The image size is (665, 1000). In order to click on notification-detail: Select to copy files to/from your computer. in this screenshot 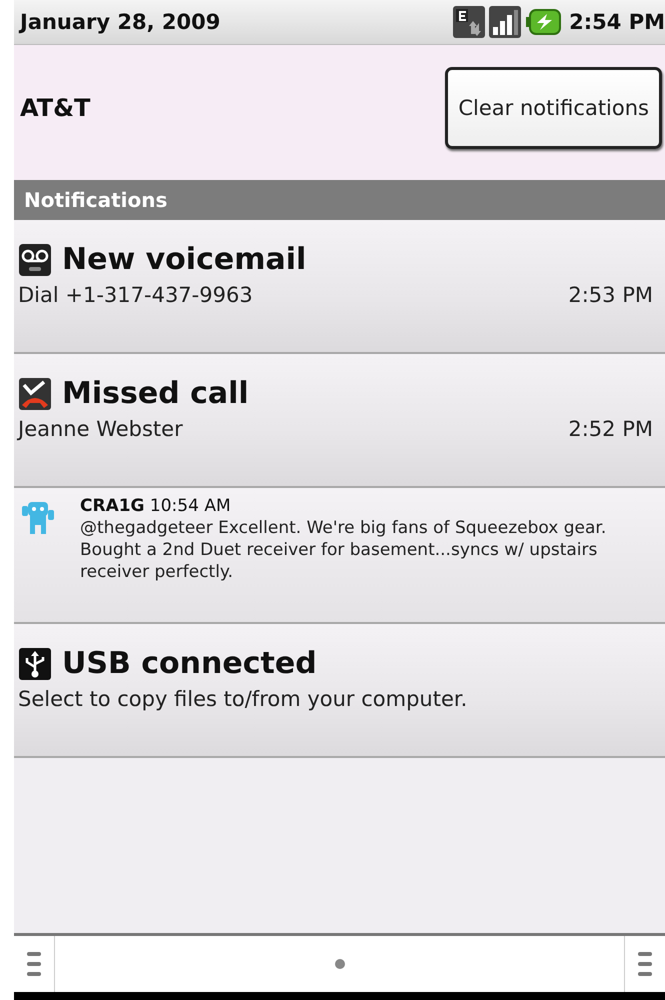, I will do `click(243, 699)`.